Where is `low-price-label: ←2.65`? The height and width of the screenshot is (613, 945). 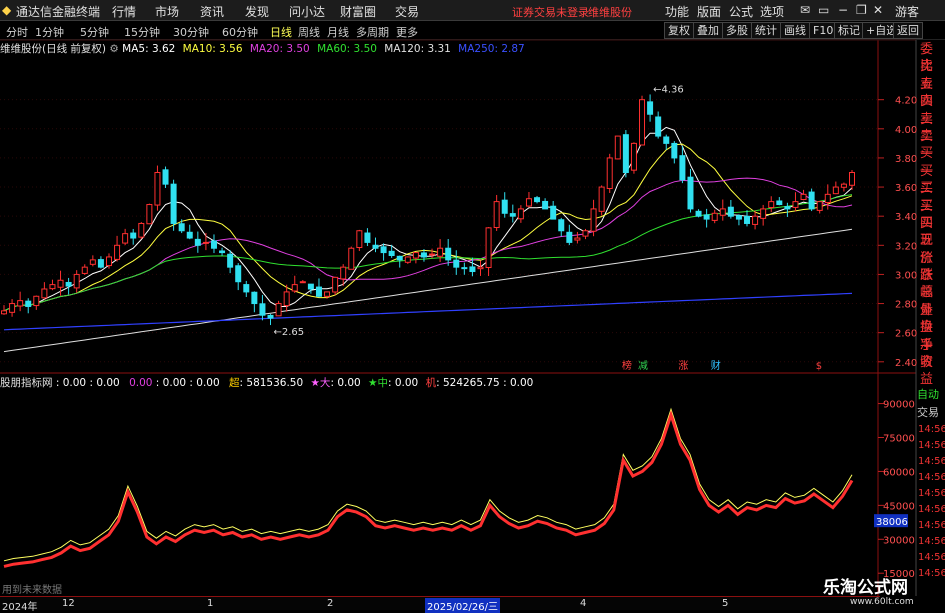
low-price-label: ←2.65 is located at coordinates (289, 332).